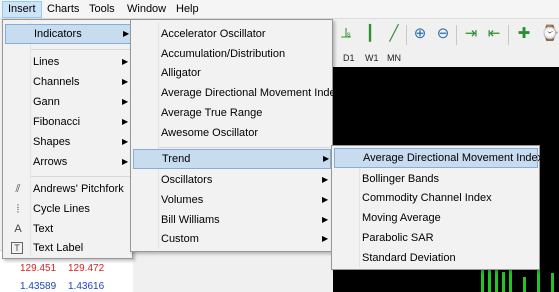 The image size is (559, 292). I want to click on menu-item-average-true-range: Average True Range, so click(232, 113).